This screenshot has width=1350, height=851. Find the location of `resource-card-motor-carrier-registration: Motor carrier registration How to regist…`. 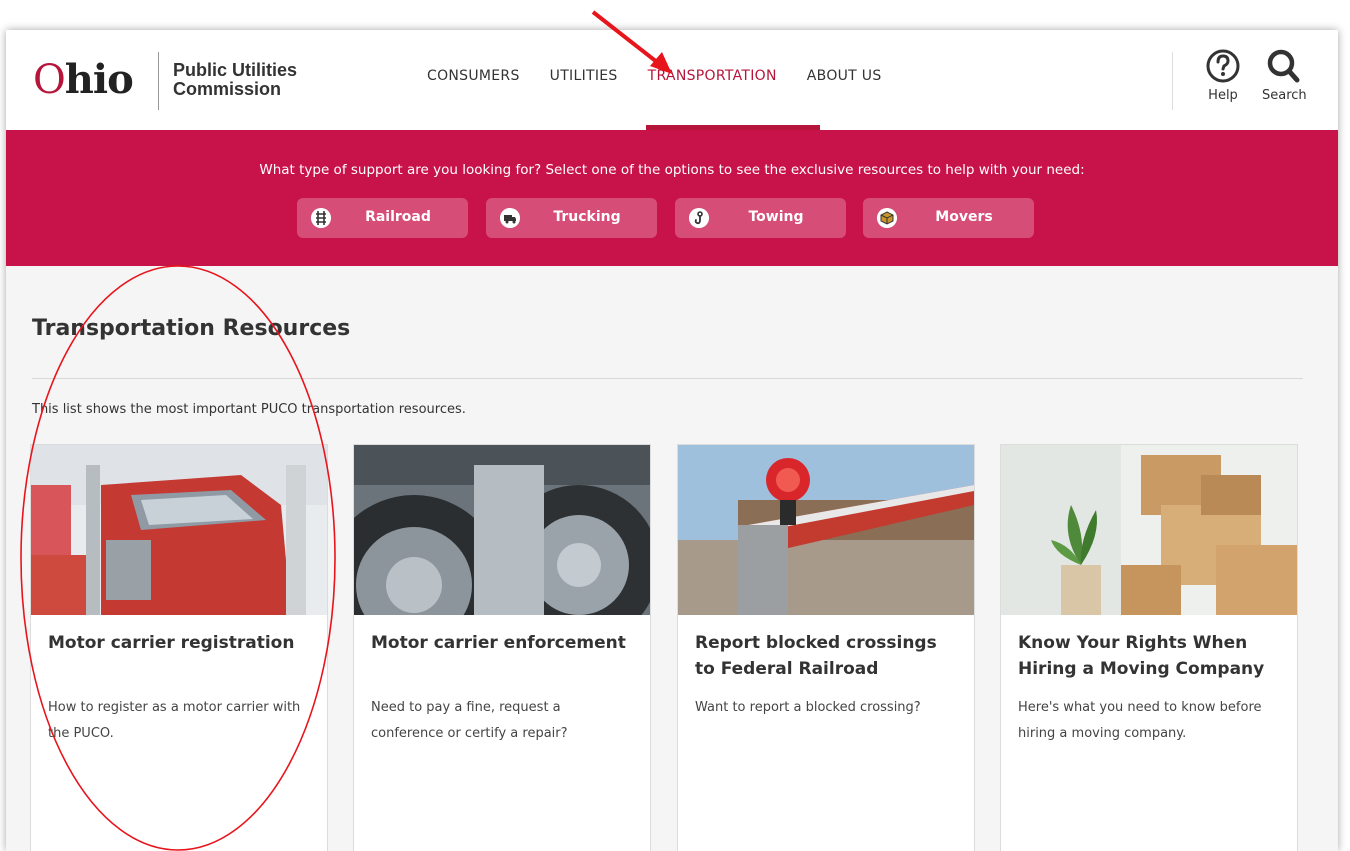

resource-card-motor-carrier-registration: Motor carrier registration How to regist… is located at coordinates (179, 647).